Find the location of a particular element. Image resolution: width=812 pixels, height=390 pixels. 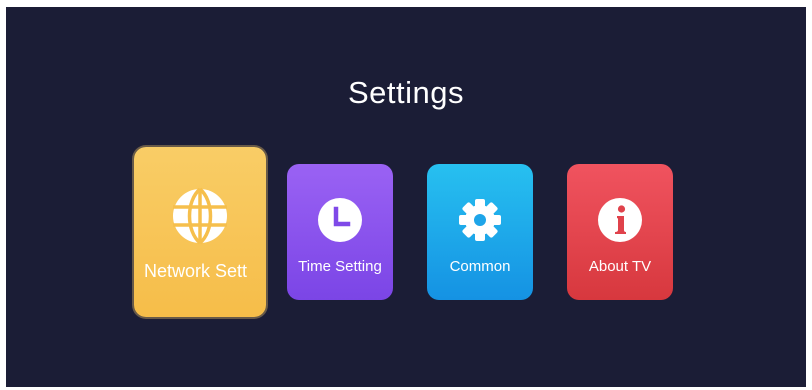

time-setting-tile: Time Setting is located at coordinates (340, 232).